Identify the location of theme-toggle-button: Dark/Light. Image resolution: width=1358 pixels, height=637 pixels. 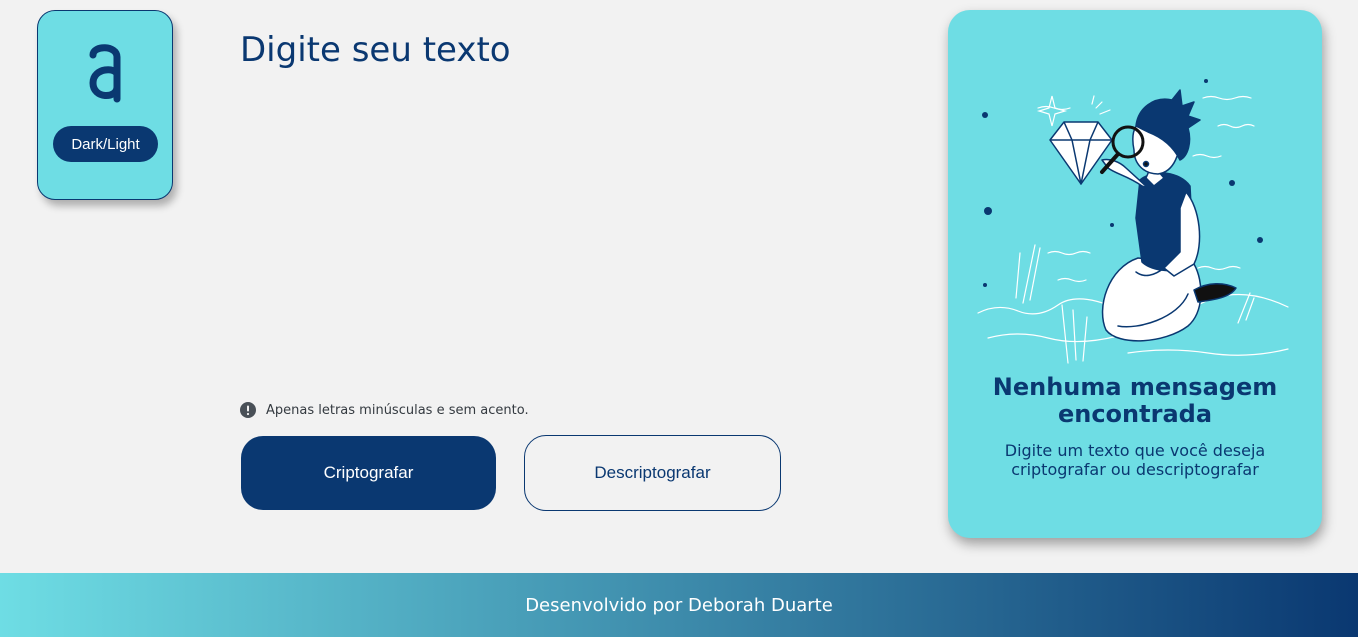
(105, 144).